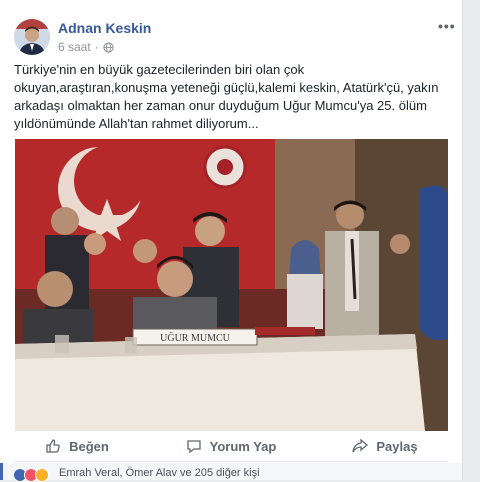  I want to click on post-time: 6 saat, so click(74, 47).